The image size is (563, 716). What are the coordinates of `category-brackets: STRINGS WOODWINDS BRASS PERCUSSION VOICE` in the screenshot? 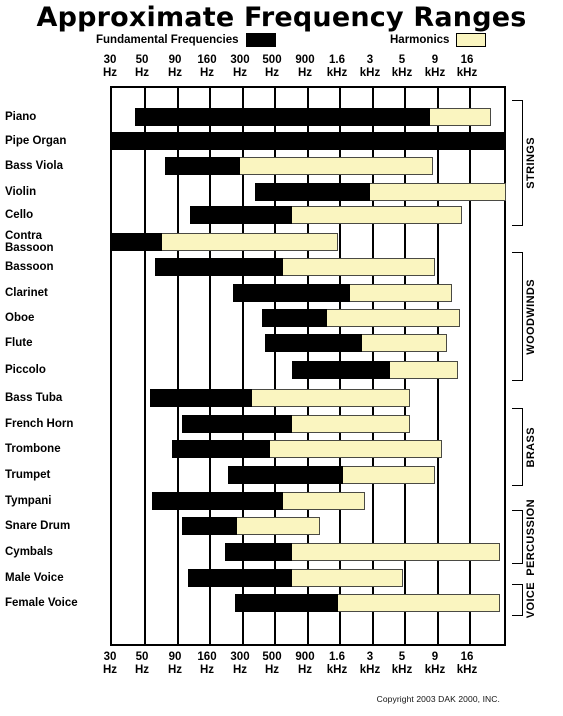 It's located at (534, 366).